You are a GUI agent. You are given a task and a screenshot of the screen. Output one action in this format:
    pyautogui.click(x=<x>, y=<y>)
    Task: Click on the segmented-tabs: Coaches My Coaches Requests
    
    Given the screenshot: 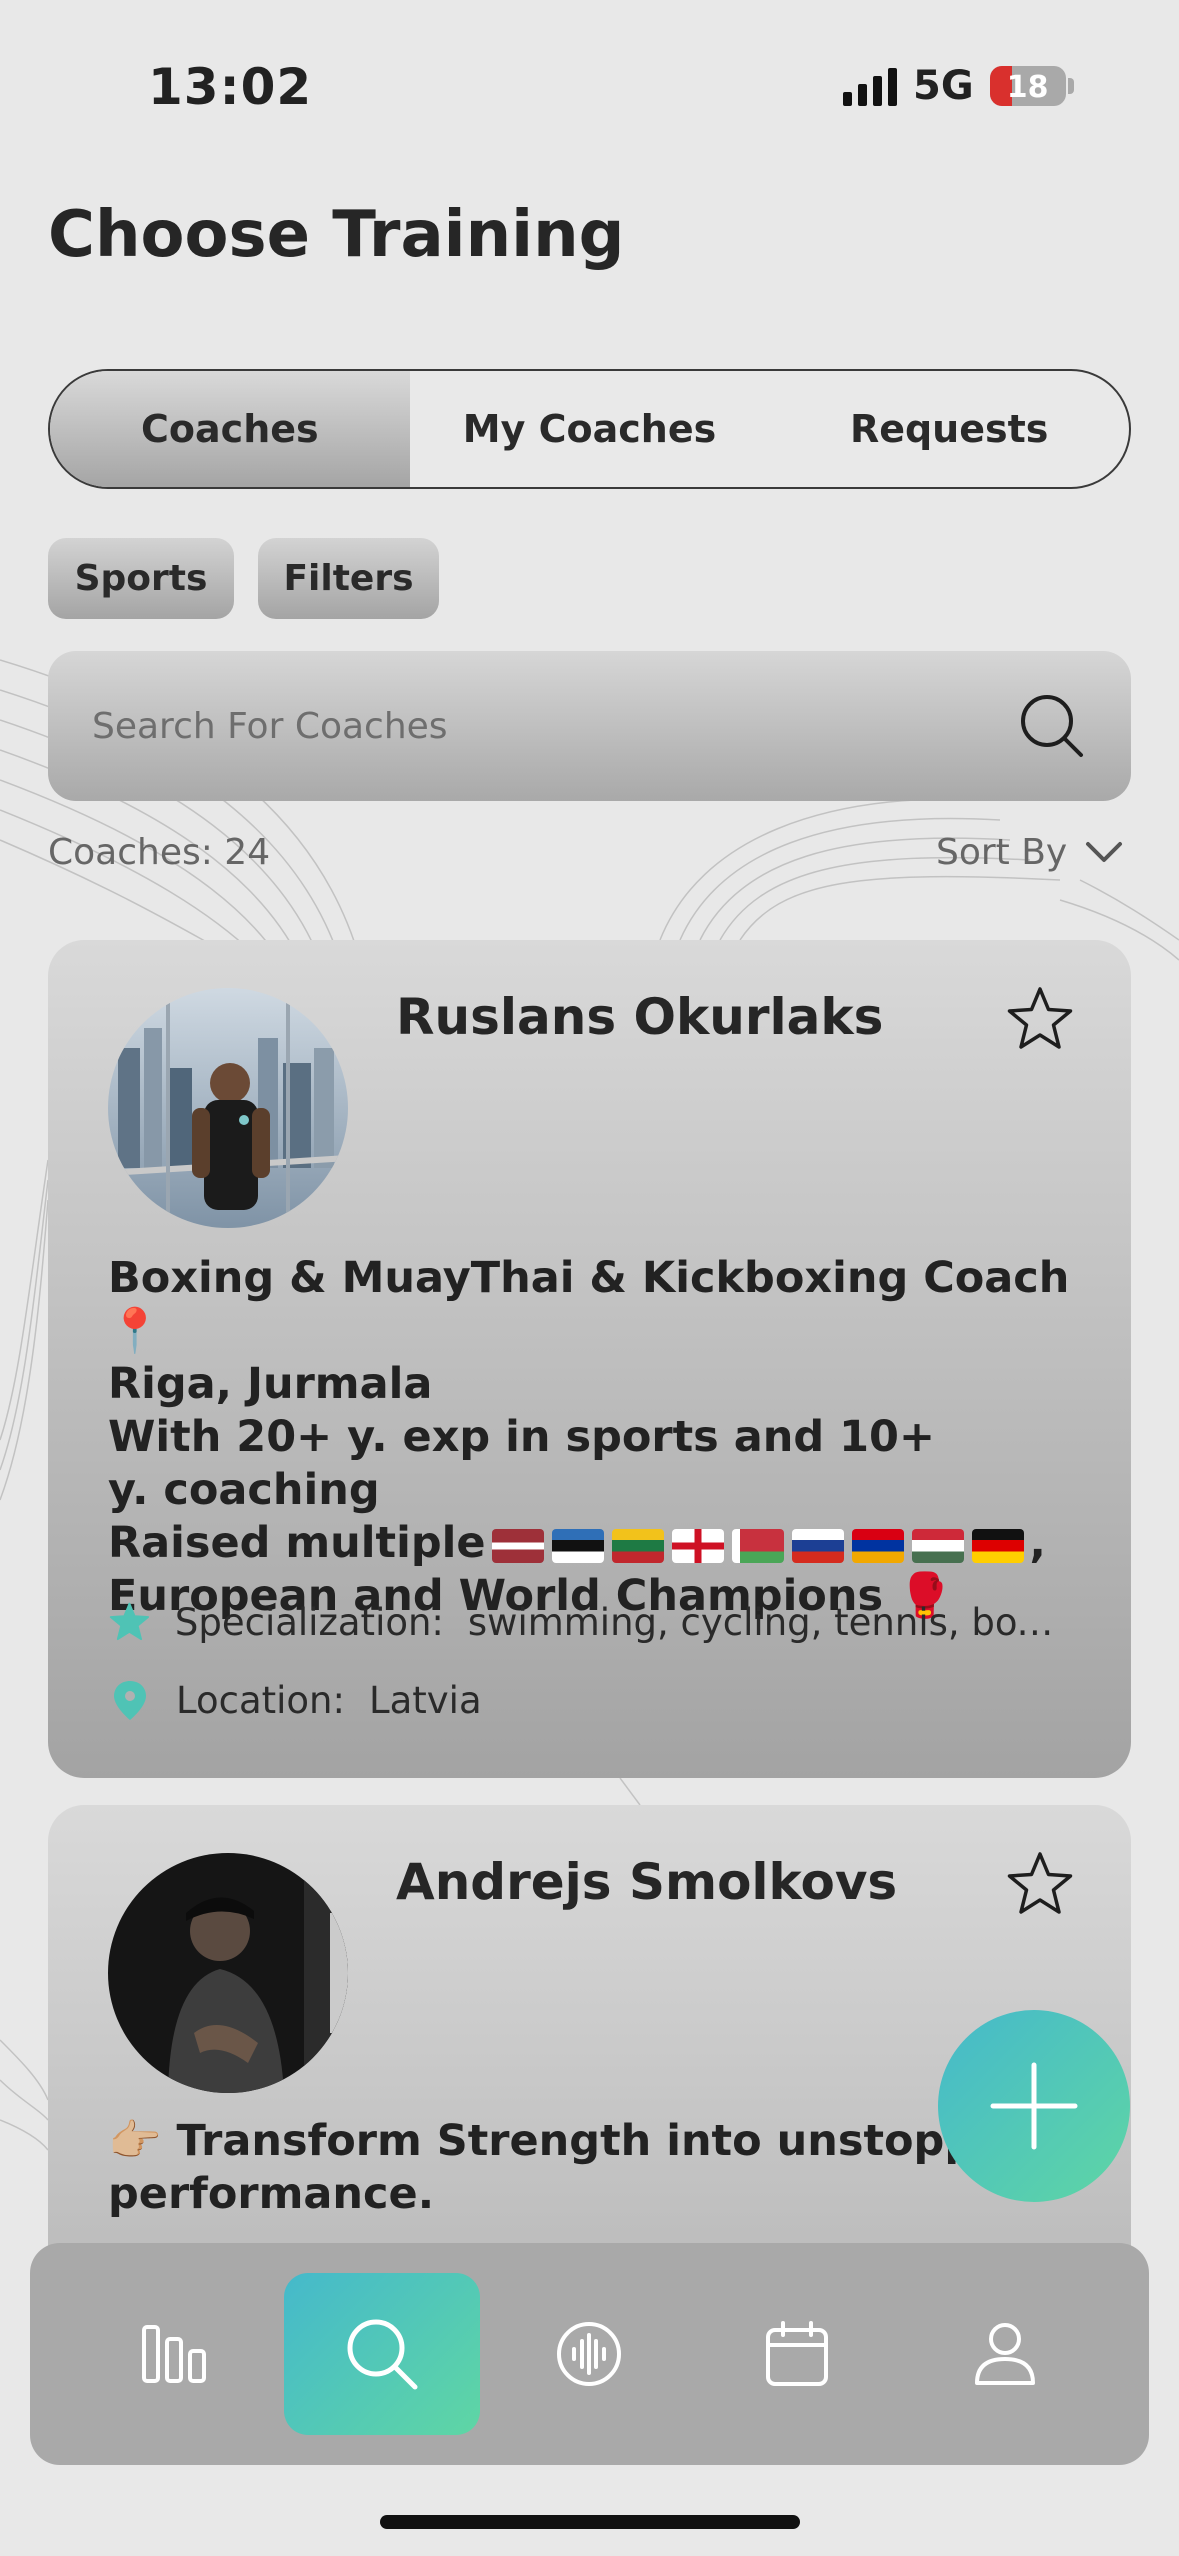 What is the action you would take?
    pyautogui.click(x=589, y=429)
    